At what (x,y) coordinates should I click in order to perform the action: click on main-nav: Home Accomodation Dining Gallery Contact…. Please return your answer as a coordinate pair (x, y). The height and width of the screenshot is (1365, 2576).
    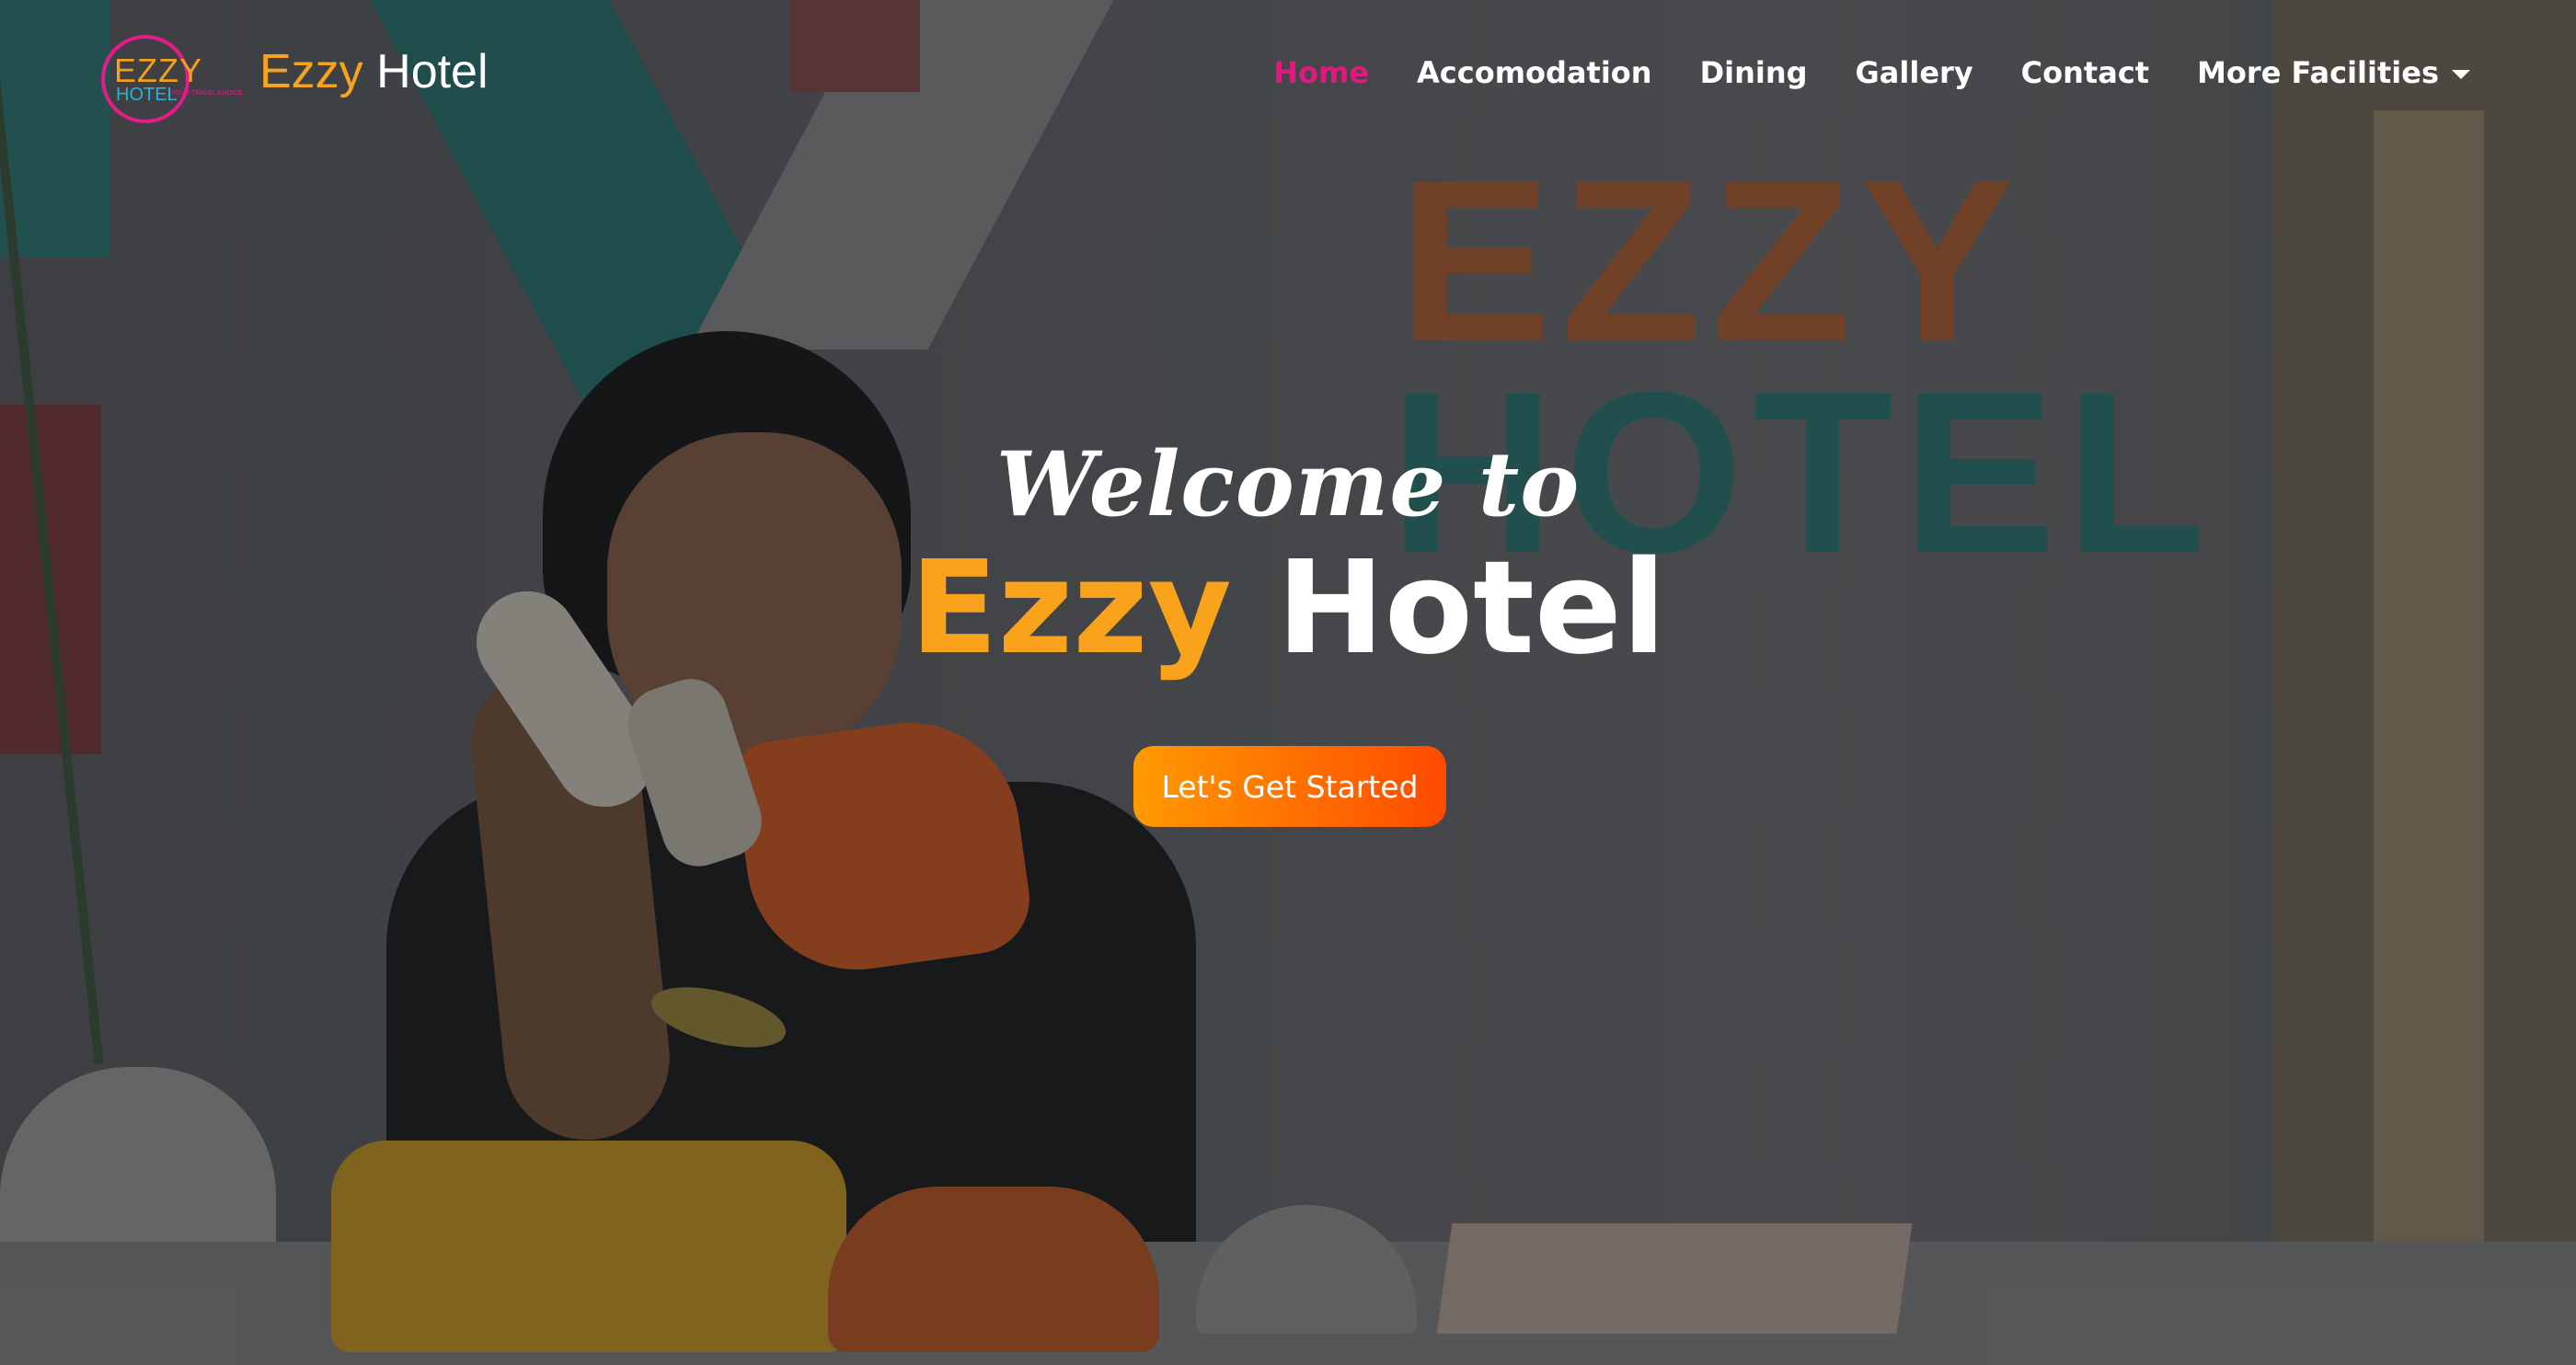
    Looking at the image, I should click on (1871, 72).